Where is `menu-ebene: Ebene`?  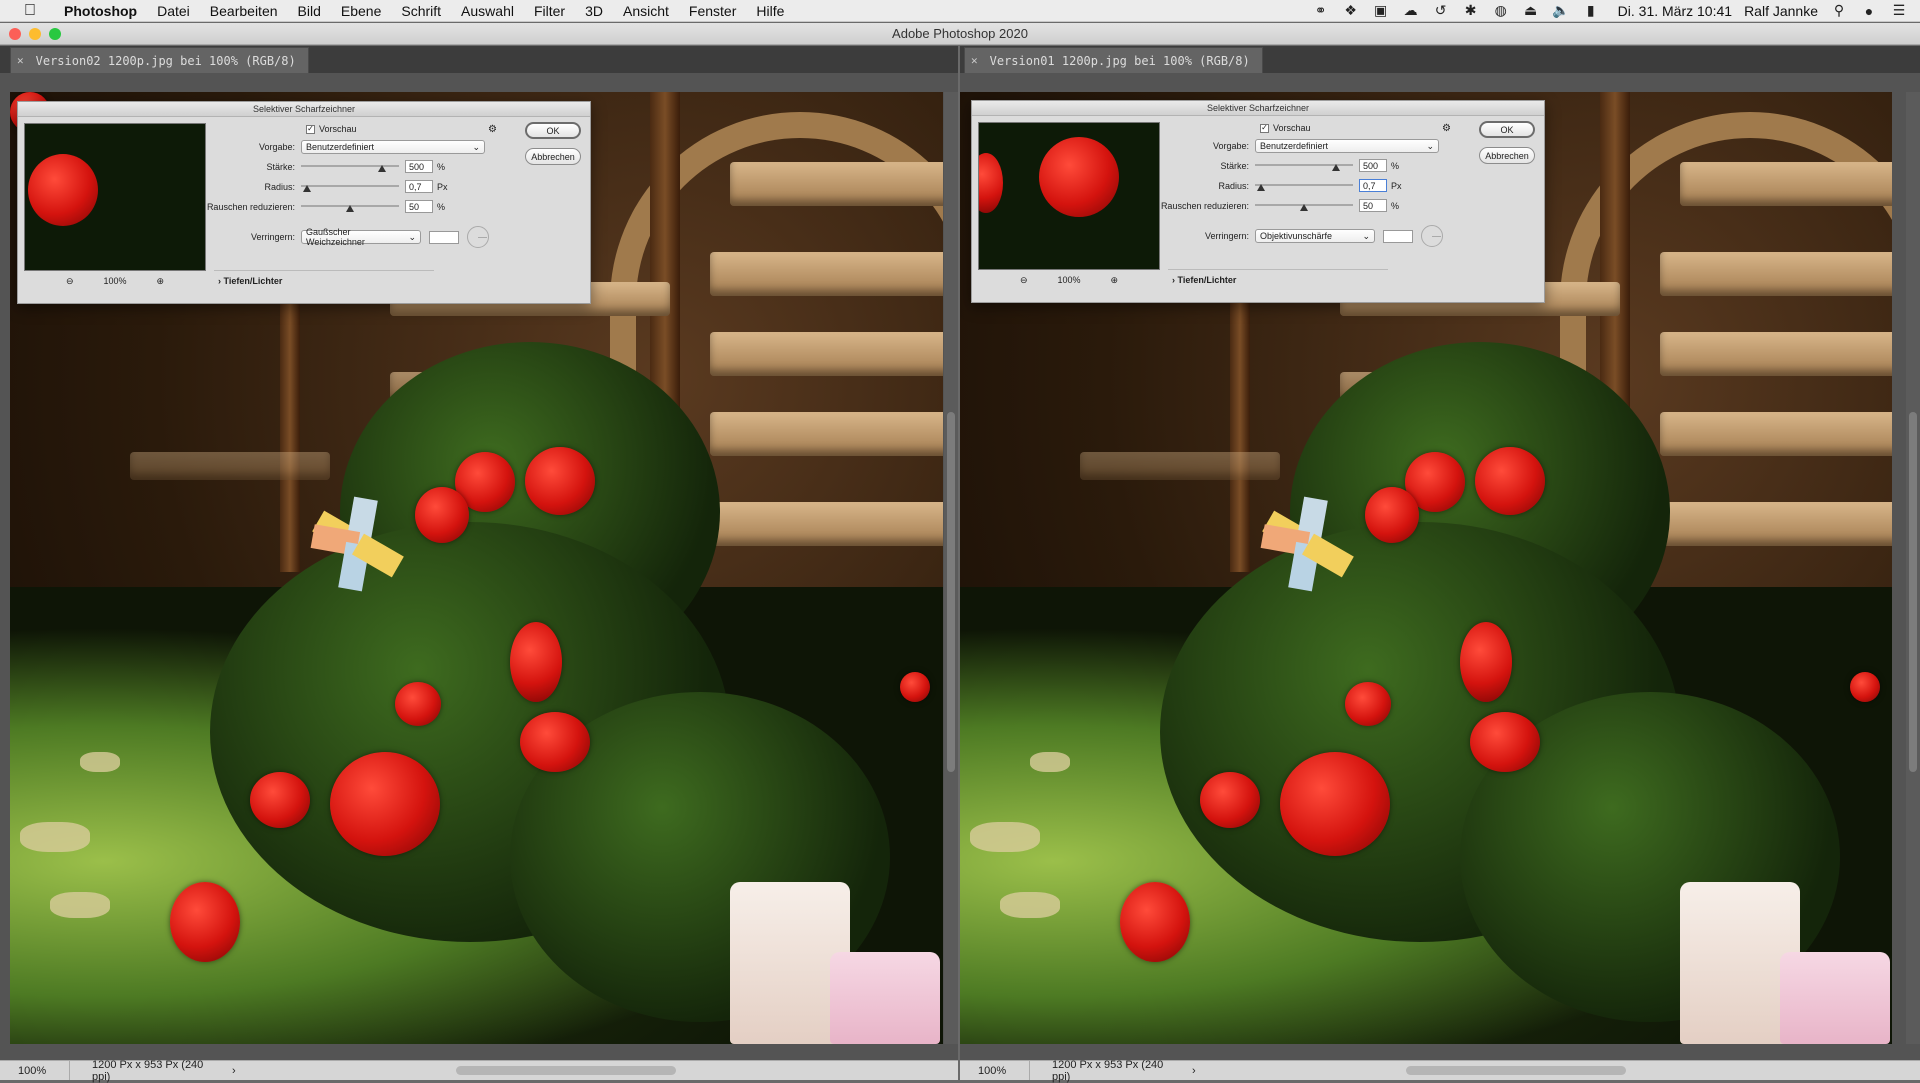 menu-ebene: Ebene is located at coordinates (361, 11).